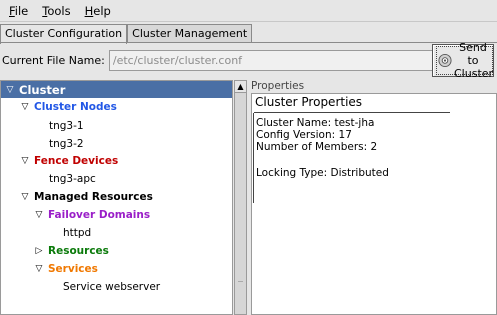 This screenshot has width=497, height=315. What do you see at coordinates (253, 158) in the screenshot?
I see `properties-left-rule` at bounding box center [253, 158].